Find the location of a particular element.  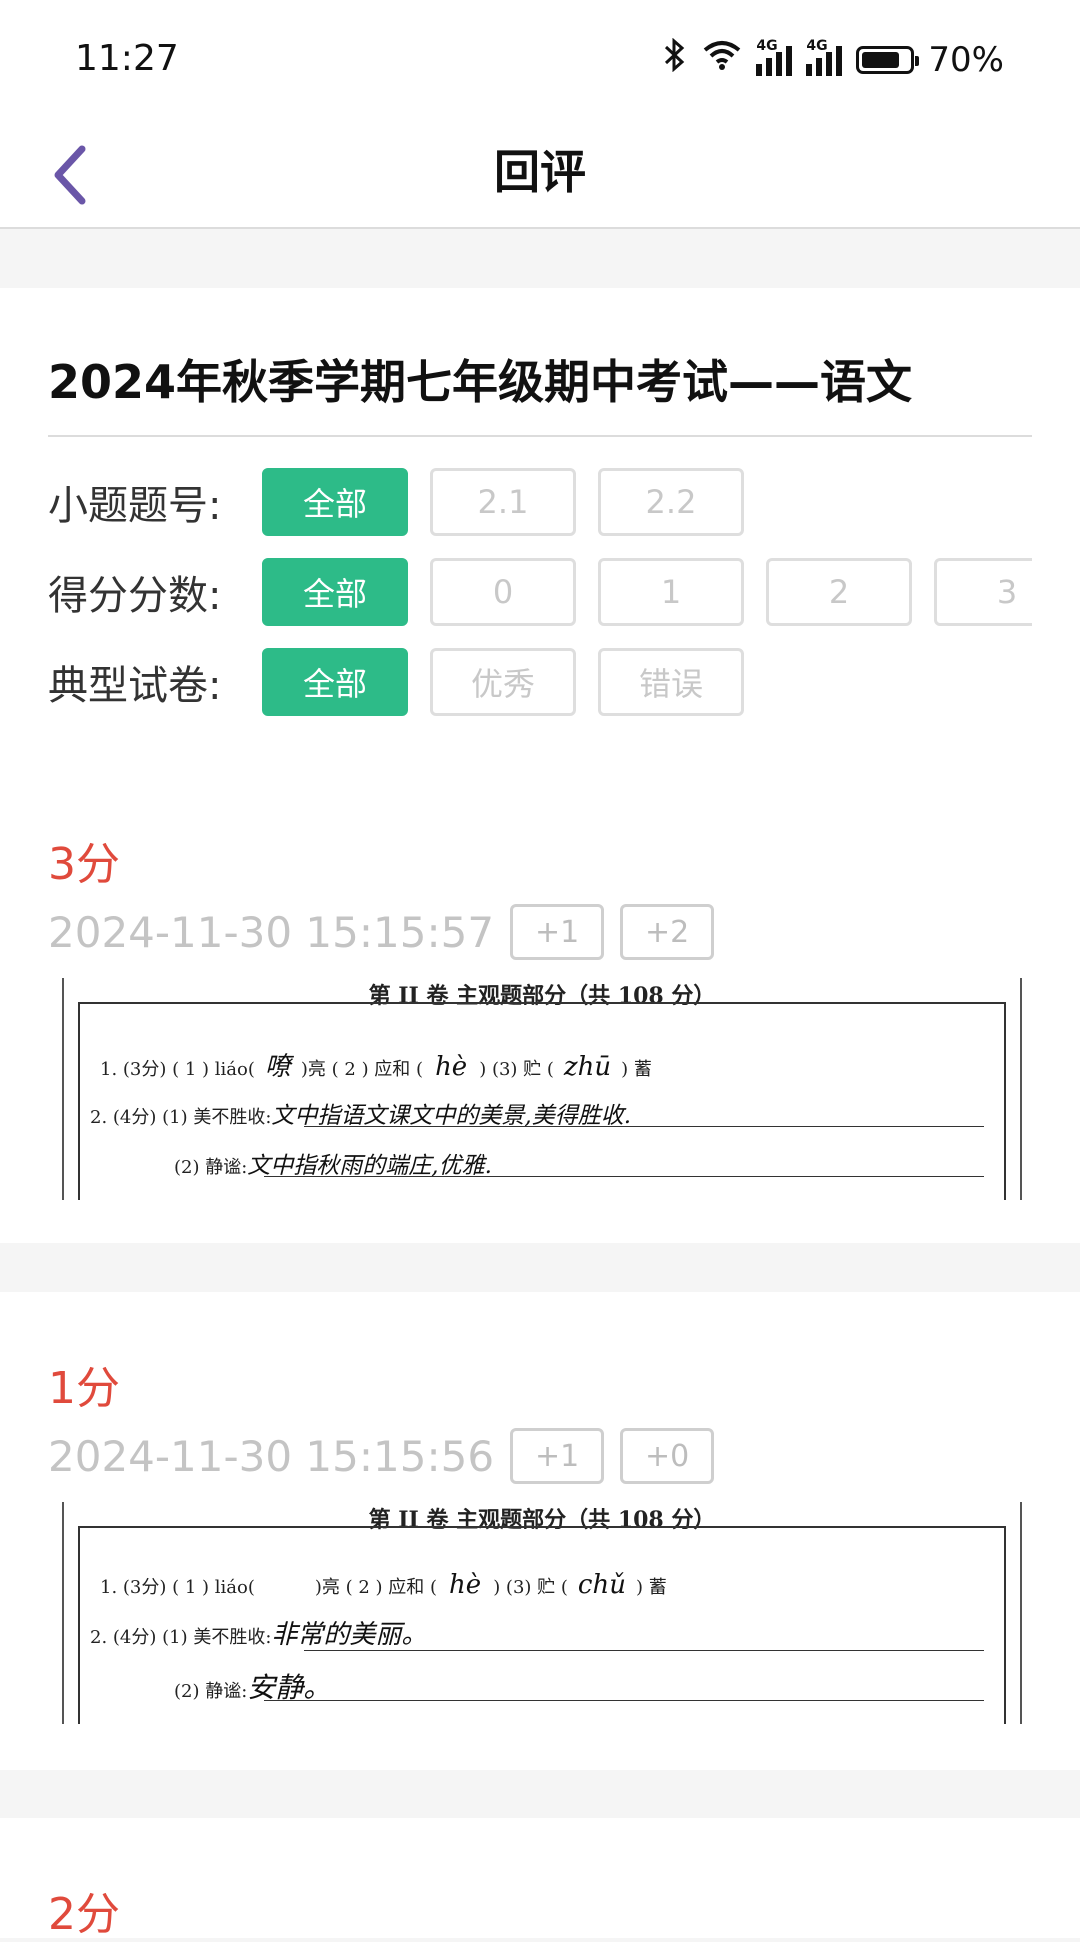

bluetooth-icon is located at coordinates (675, 59).